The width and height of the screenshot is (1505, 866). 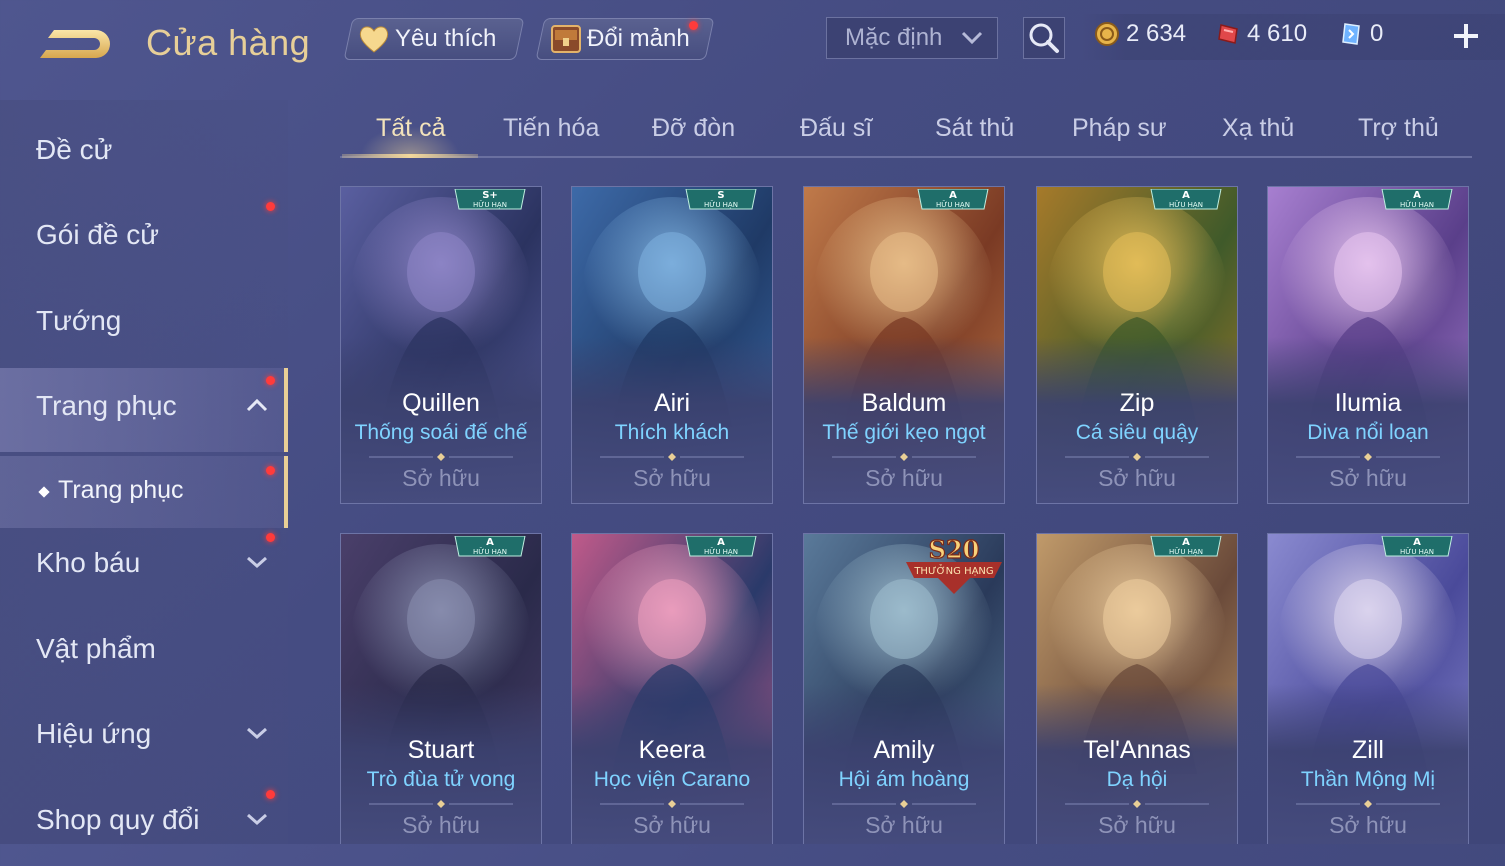 What do you see at coordinates (441, 750) in the screenshot?
I see `hero-name: Stuart` at bounding box center [441, 750].